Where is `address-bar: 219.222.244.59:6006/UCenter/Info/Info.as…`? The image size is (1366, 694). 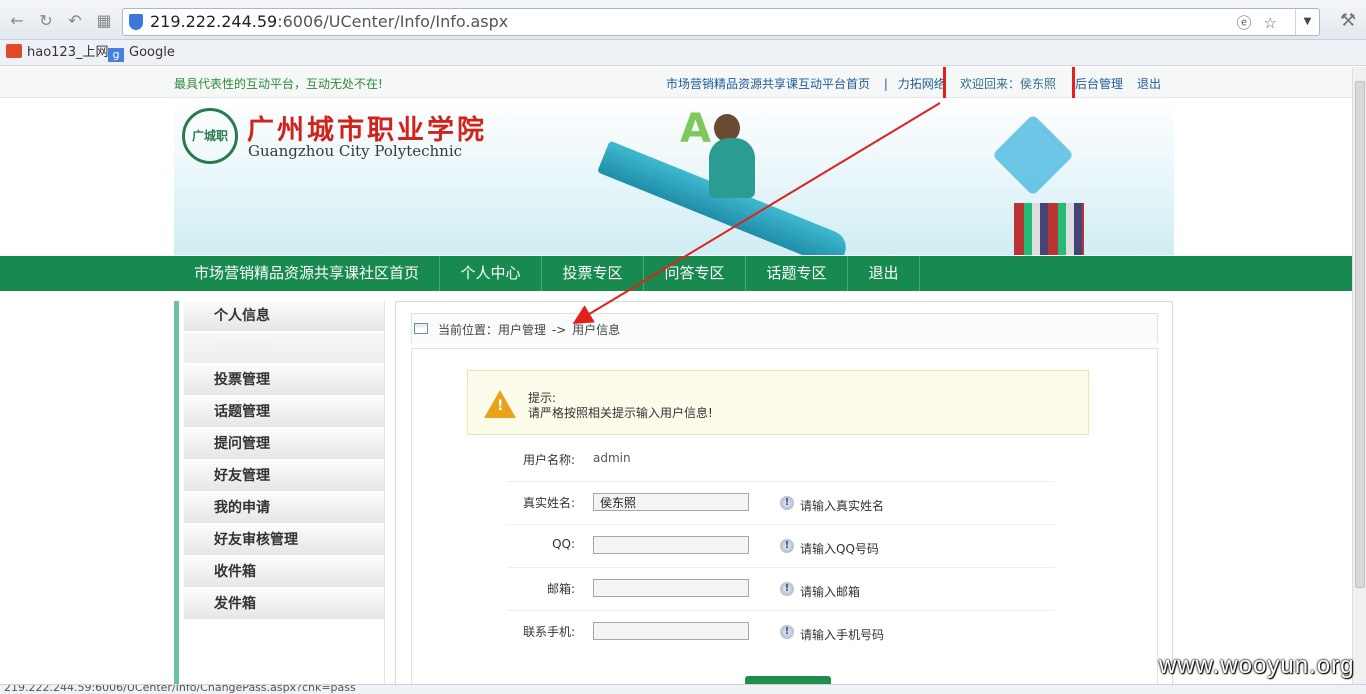 address-bar: 219.222.244.59:6006/UCenter/Info/Info.as… is located at coordinates (721, 22).